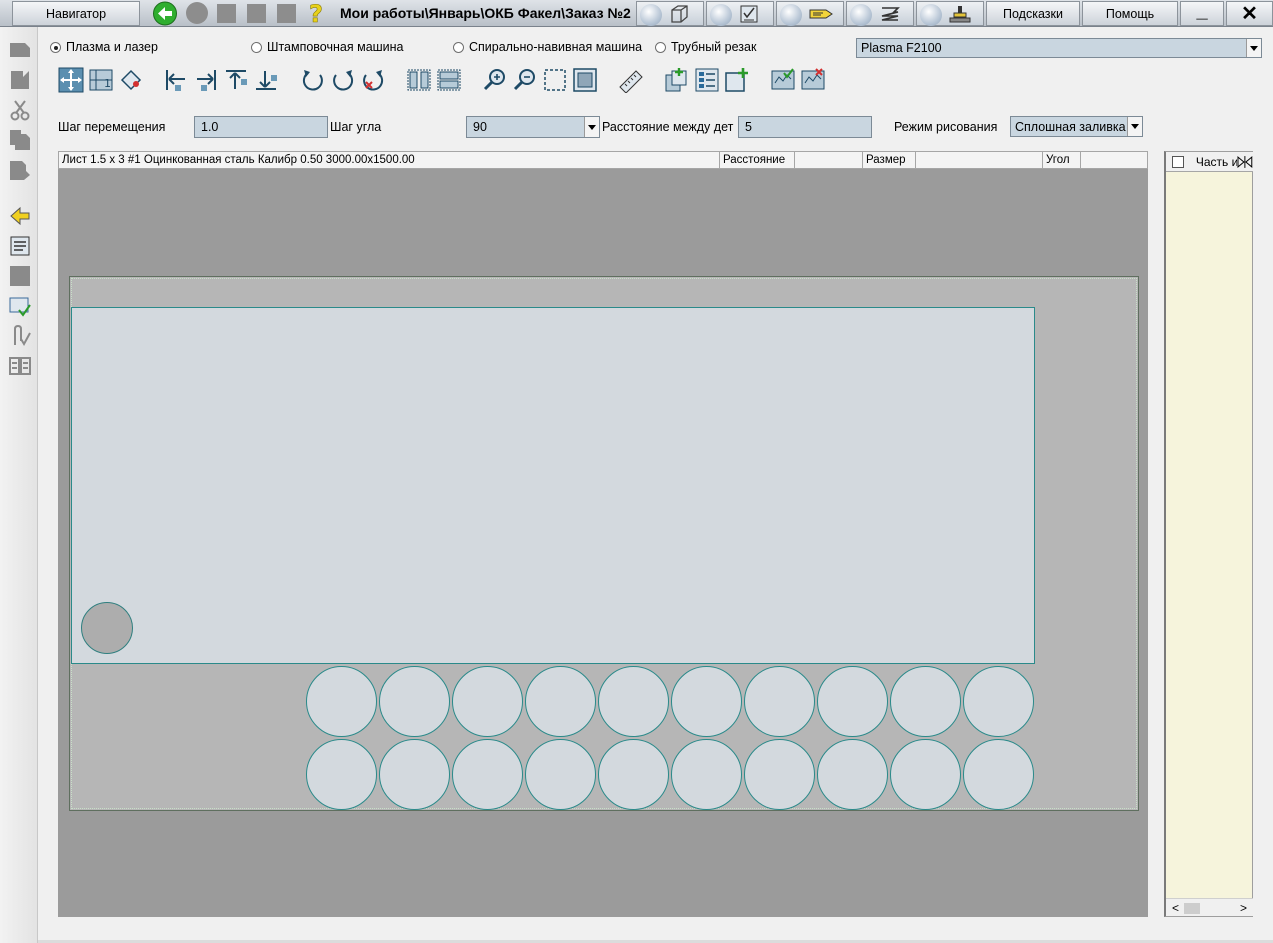 This screenshot has width=1273, height=943. Describe the element at coordinates (236, 80) in the screenshot. I see `align-top-icon` at that location.